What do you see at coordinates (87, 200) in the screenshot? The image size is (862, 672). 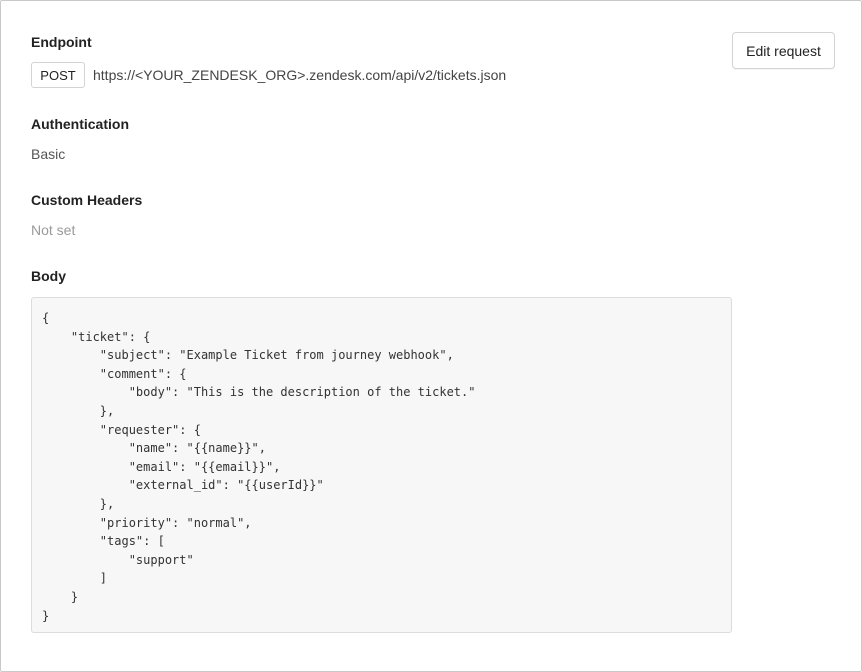 I see `custom-headers-label: Custom Headers` at bounding box center [87, 200].